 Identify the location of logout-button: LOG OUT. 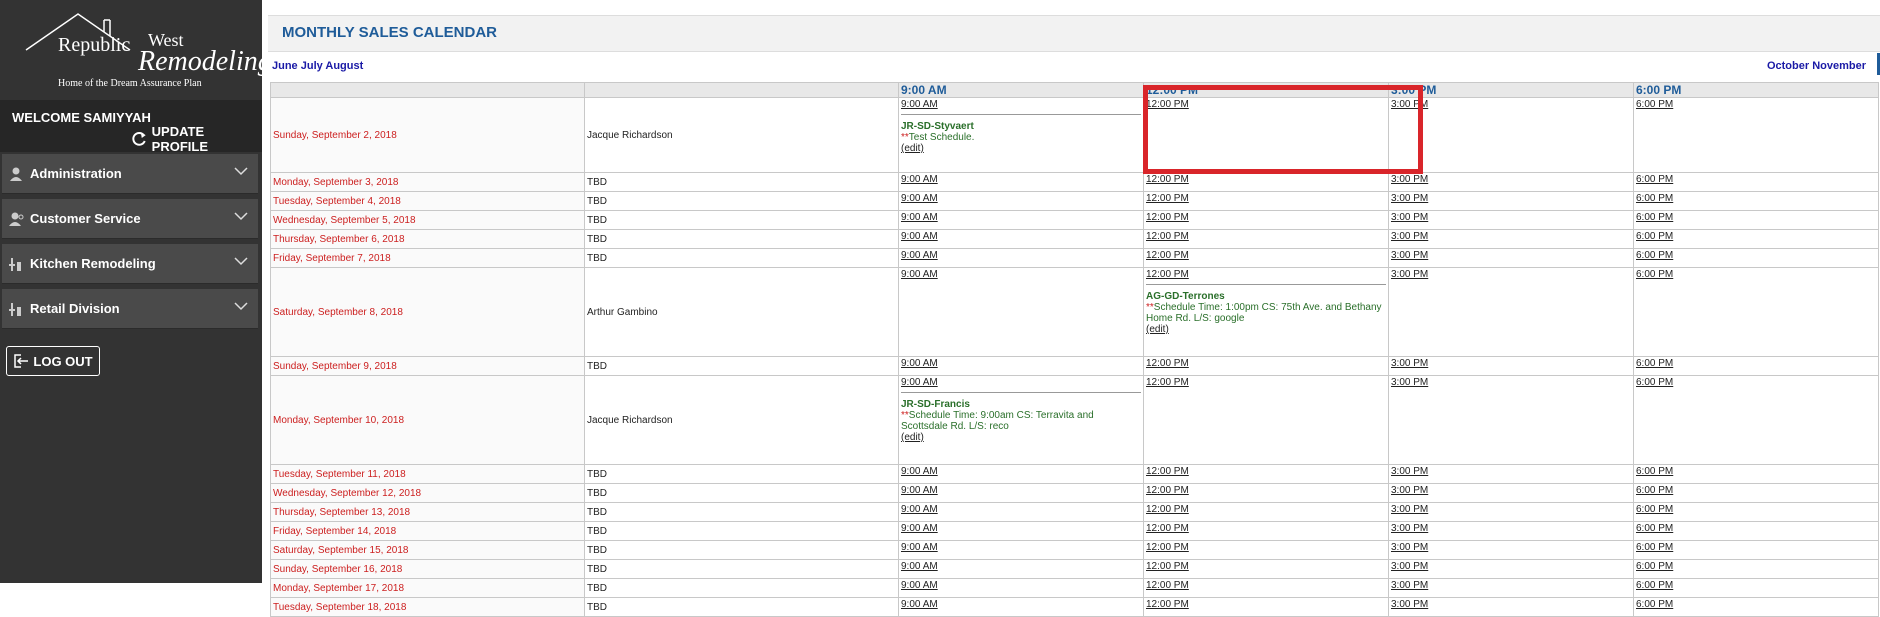
(53, 361).